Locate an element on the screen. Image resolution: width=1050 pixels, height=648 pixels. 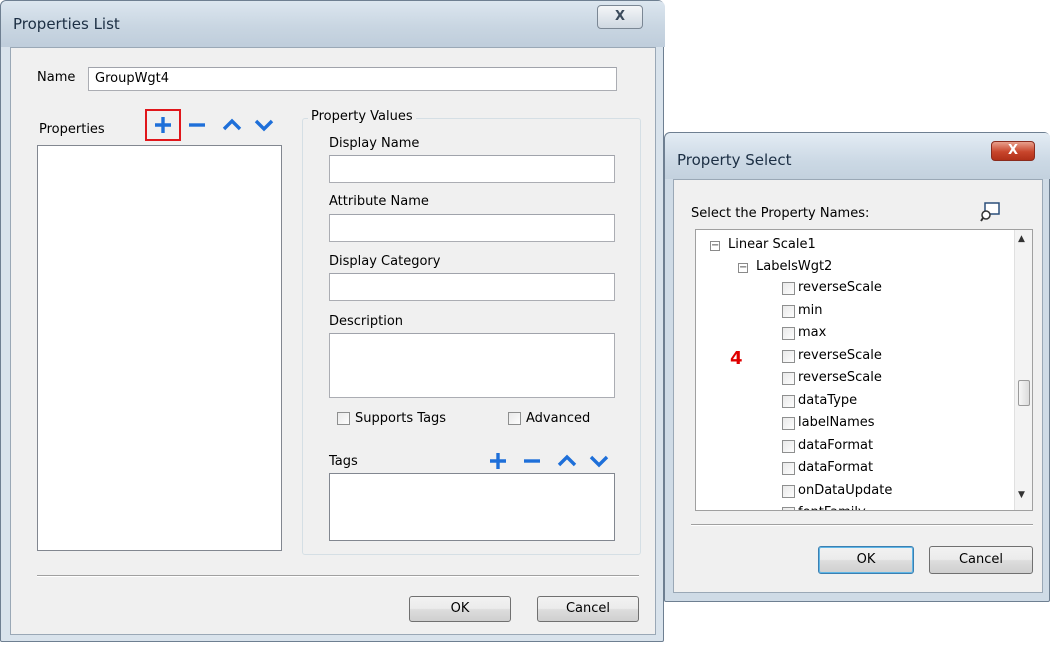
supports-tags-checkbox is located at coordinates (343, 418).